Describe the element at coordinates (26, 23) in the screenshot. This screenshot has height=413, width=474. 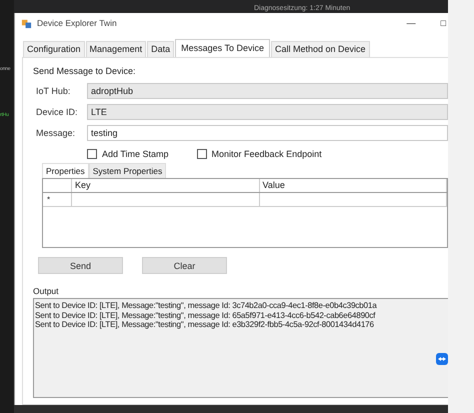
I see `app-icon` at that location.